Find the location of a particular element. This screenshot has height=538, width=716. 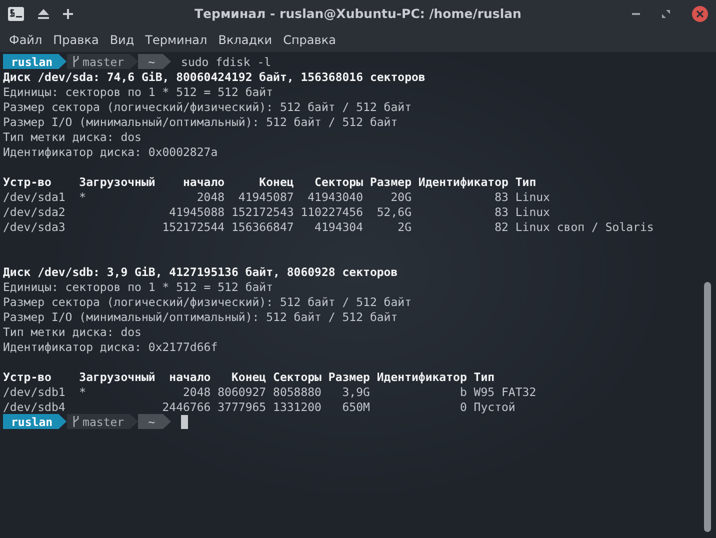

menu-item: Вид is located at coordinates (122, 39).